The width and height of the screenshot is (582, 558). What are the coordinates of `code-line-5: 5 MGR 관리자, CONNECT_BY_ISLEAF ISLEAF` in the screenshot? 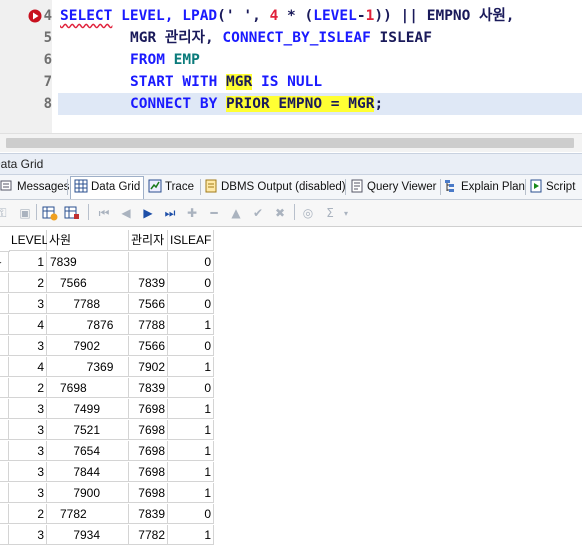 It's located at (291, 38).